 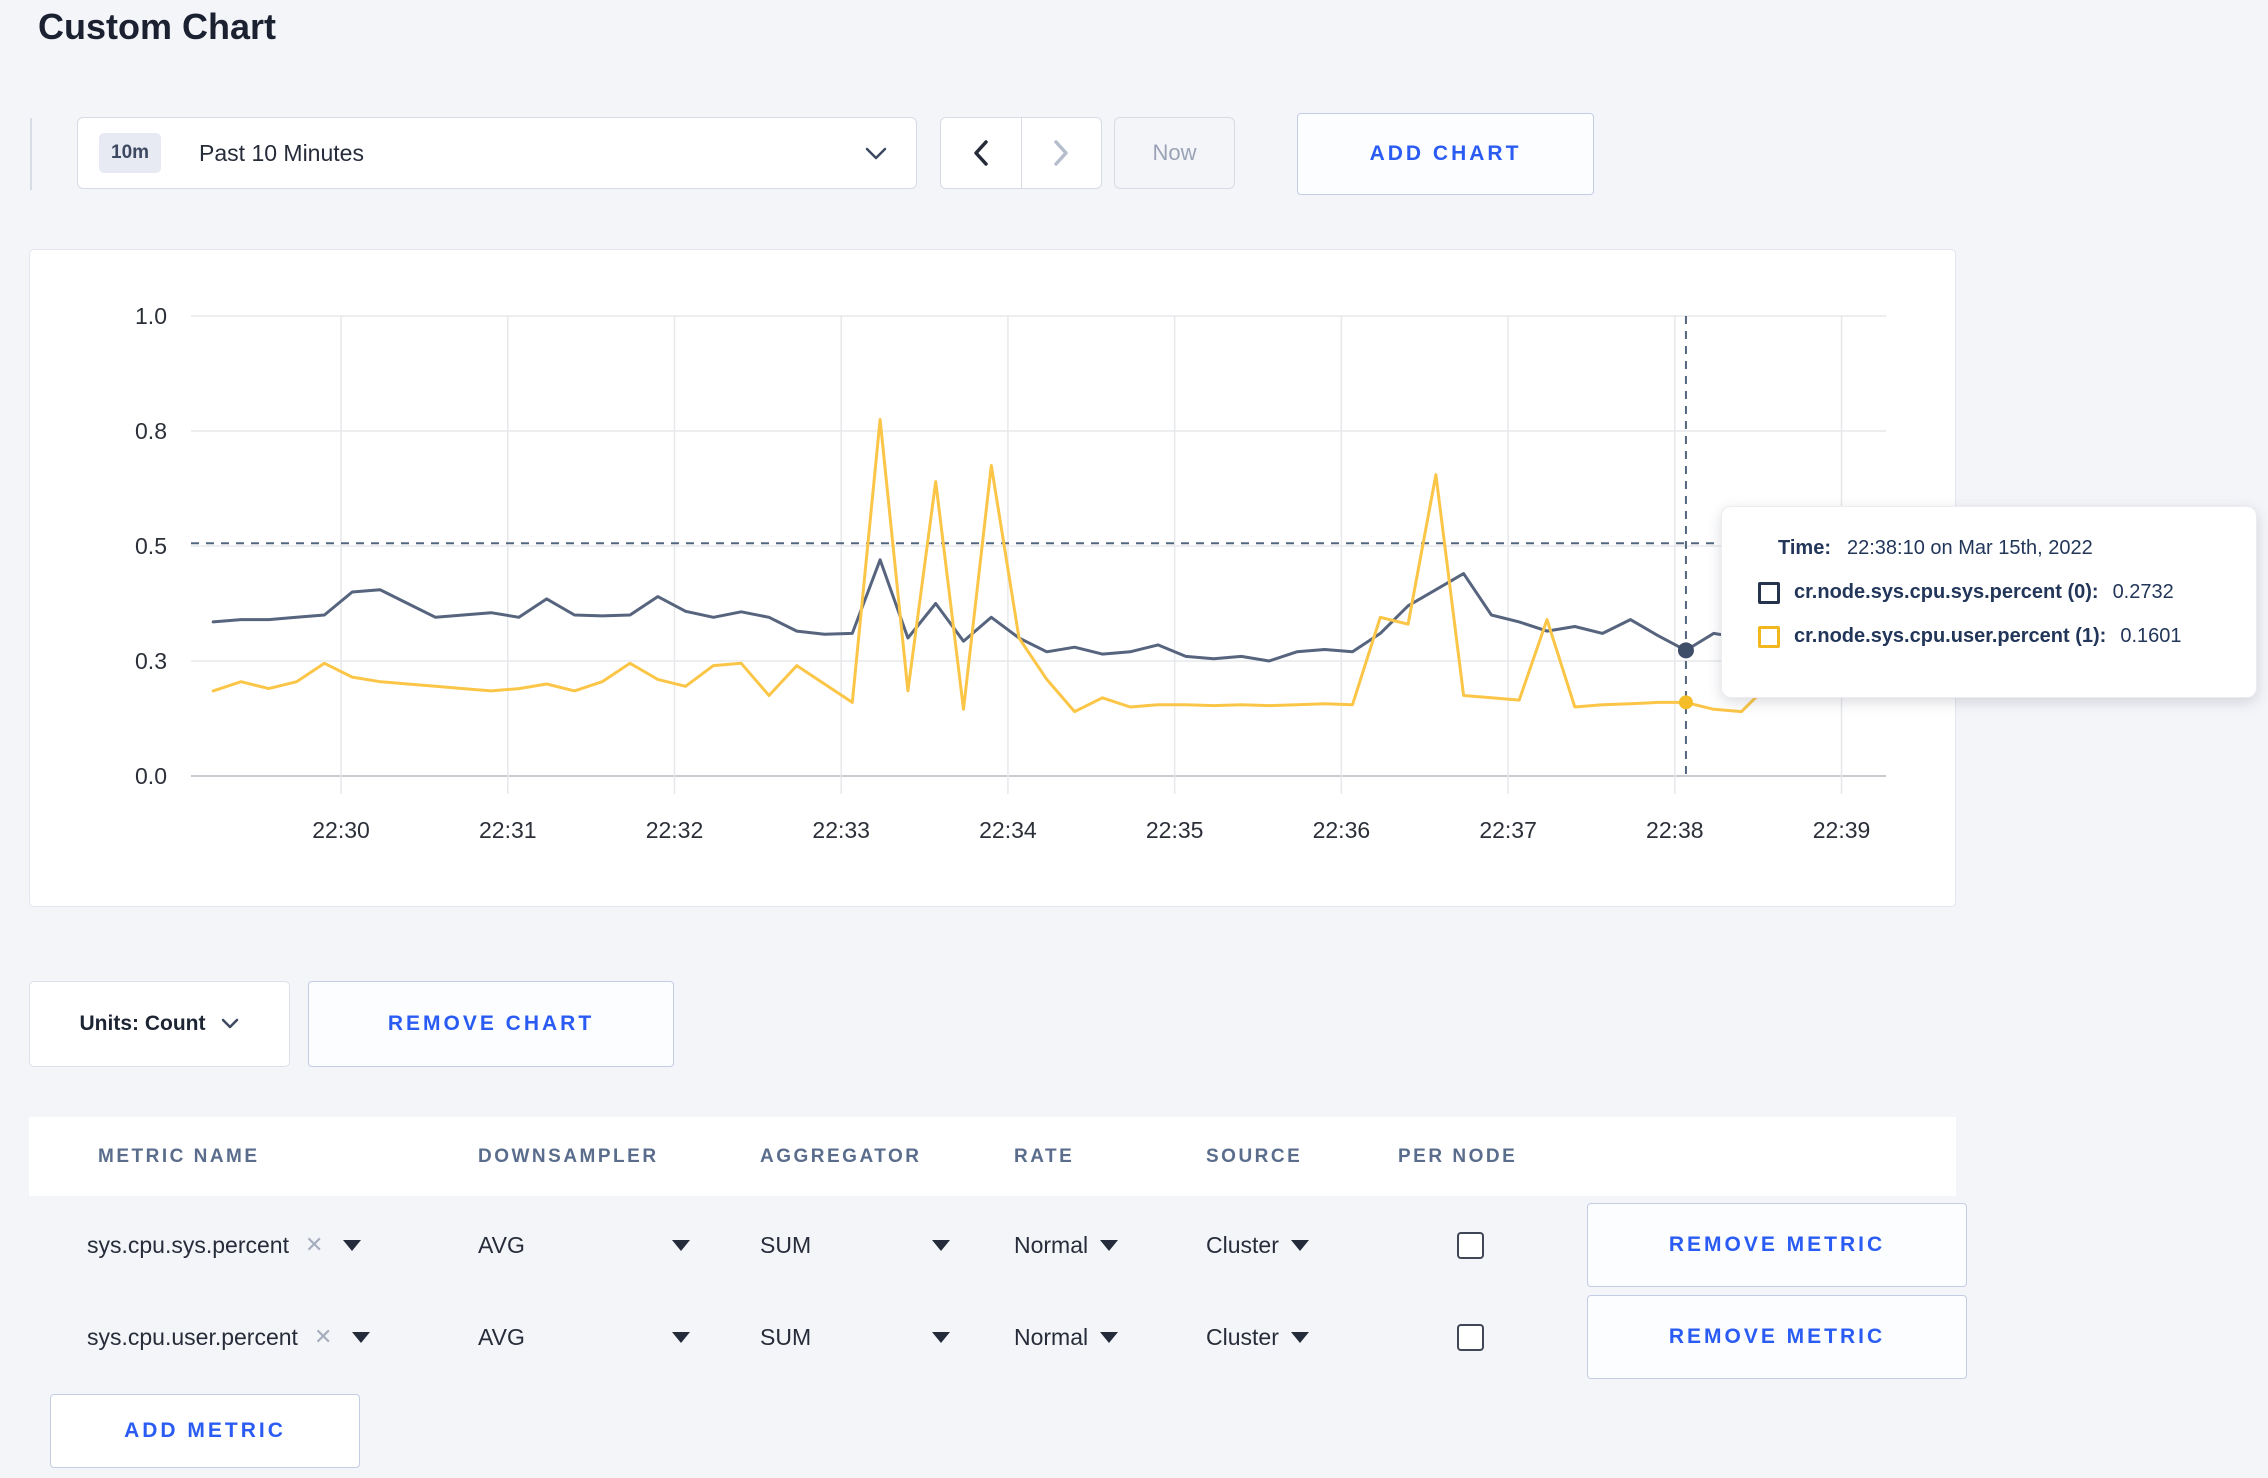 What do you see at coordinates (508, 830) in the screenshot?
I see `x-axis-tick-label: 22:31` at bounding box center [508, 830].